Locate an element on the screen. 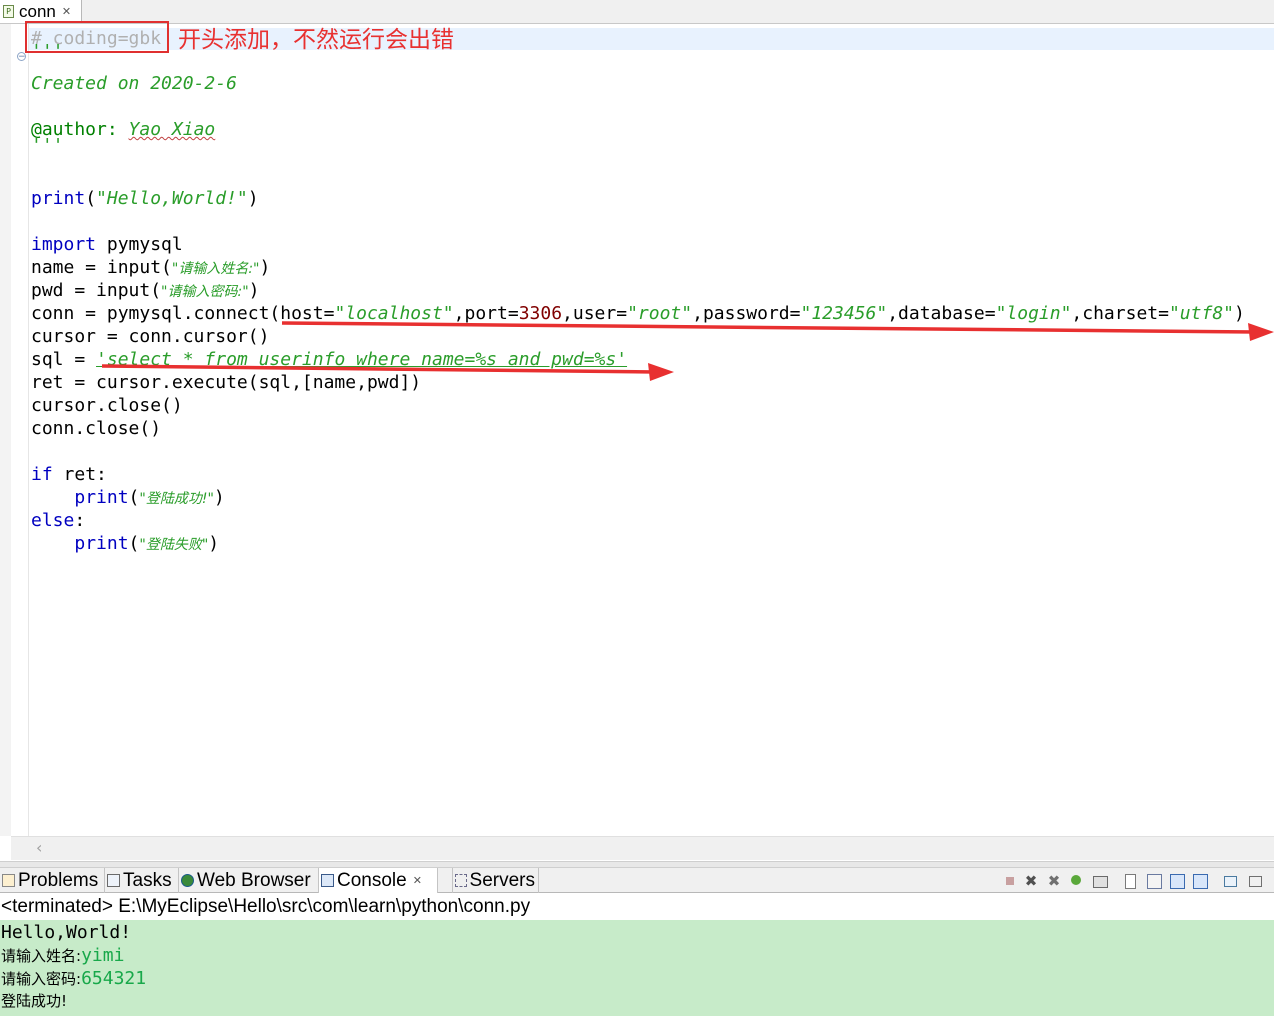 The image size is (1274, 1016). remove-all-icon: ✖ is located at coordinates (1054, 881).